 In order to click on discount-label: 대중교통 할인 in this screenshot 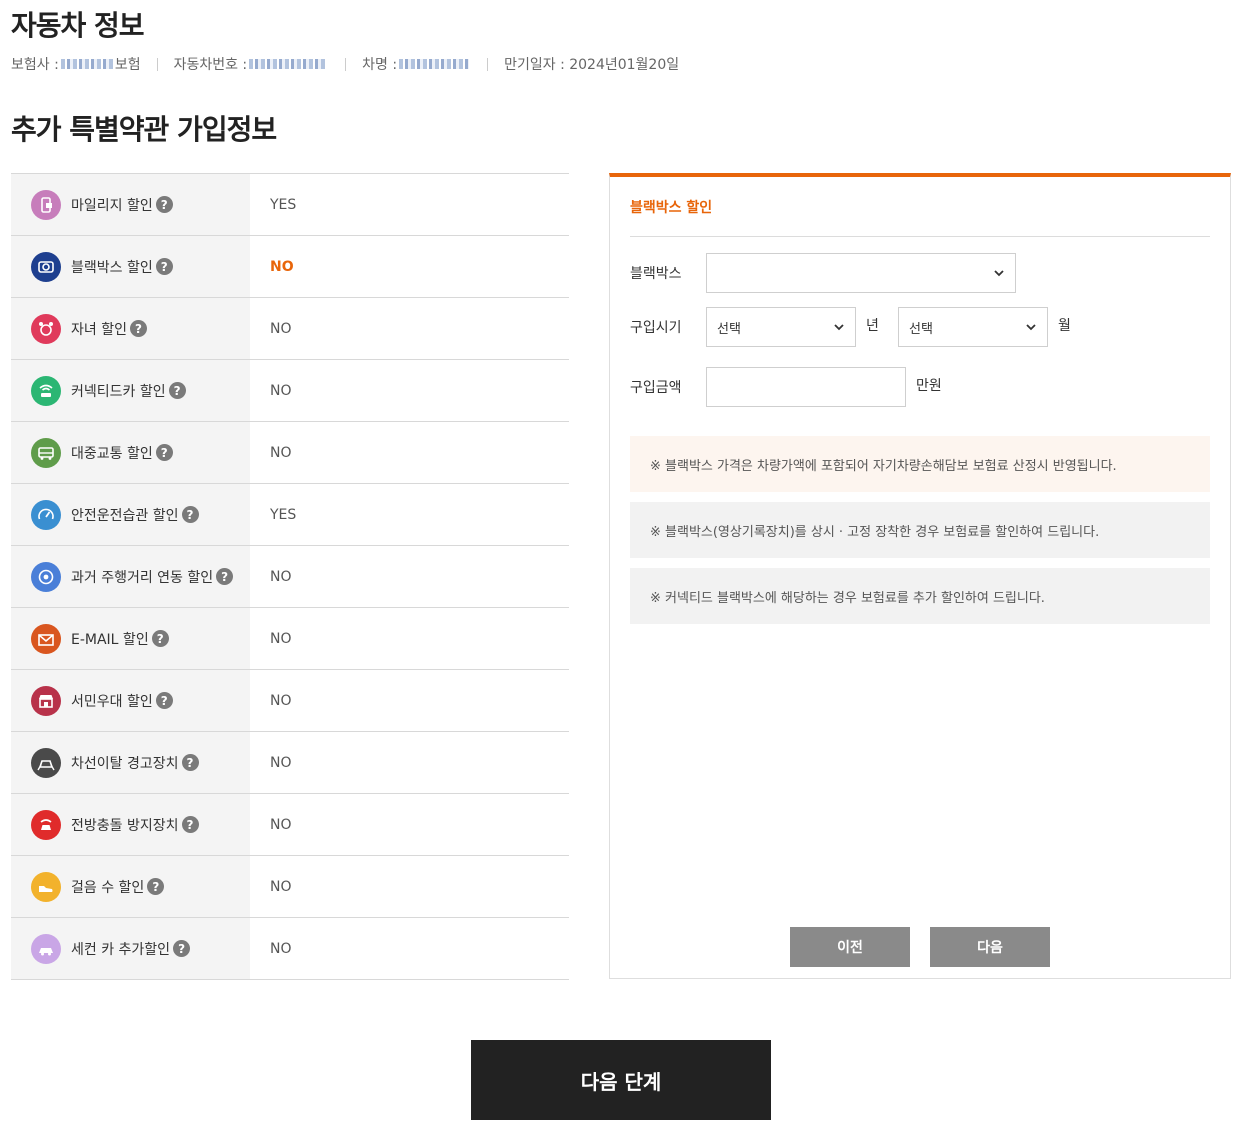, I will do `click(112, 453)`.